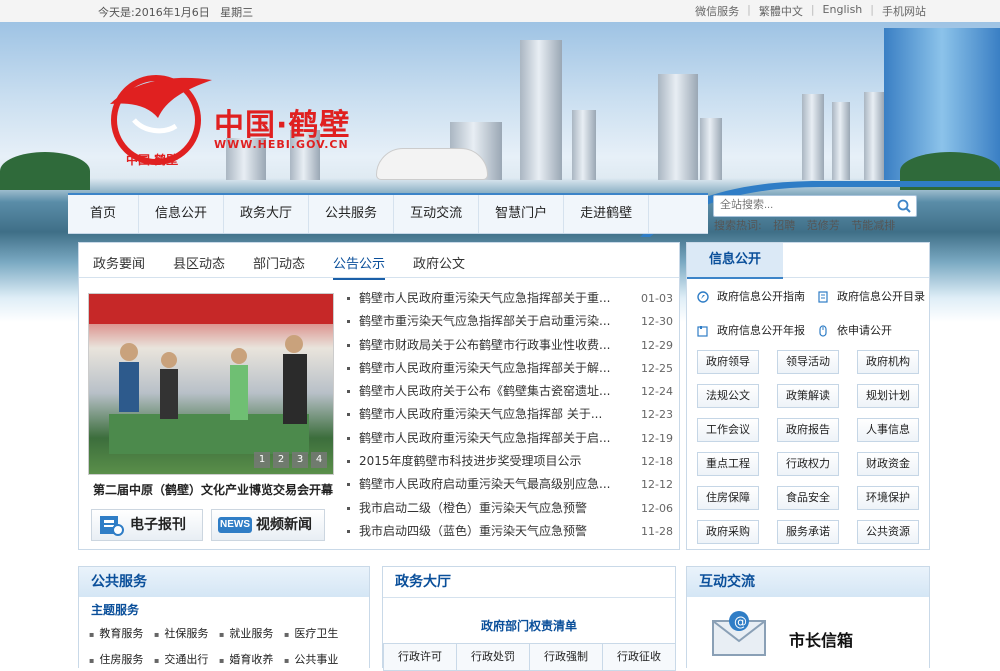 This screenshot has width=1000, height=671. I want to click on news-item: 鹤壁市人民政府关于公布《鹤壁集古瓷窑遗址... 12-24, so click(510, 391).